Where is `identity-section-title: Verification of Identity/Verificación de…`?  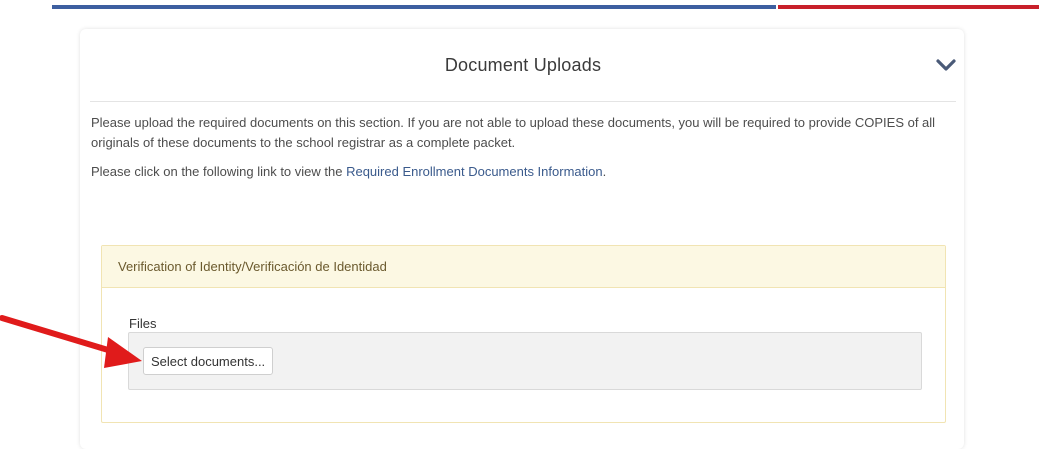
identity-section-title: Verification of Identity/Verificación de… is located at coordinates (252, 266).